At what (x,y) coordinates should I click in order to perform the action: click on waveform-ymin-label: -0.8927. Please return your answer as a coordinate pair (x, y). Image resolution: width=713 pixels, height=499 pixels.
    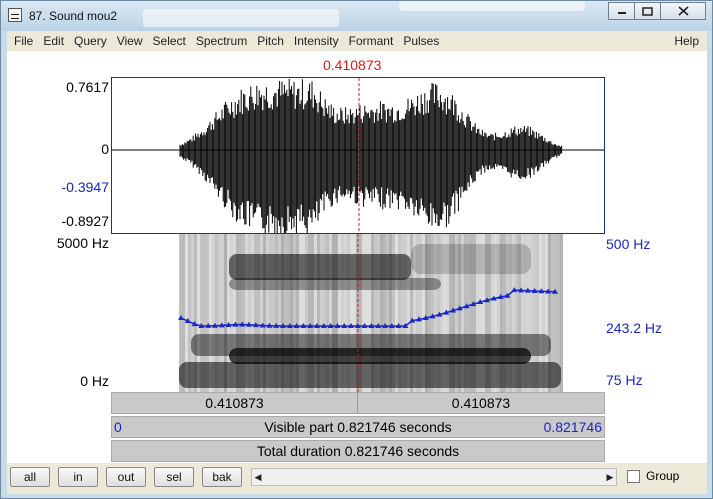
    Looking at the image, I should click on (85, 221).